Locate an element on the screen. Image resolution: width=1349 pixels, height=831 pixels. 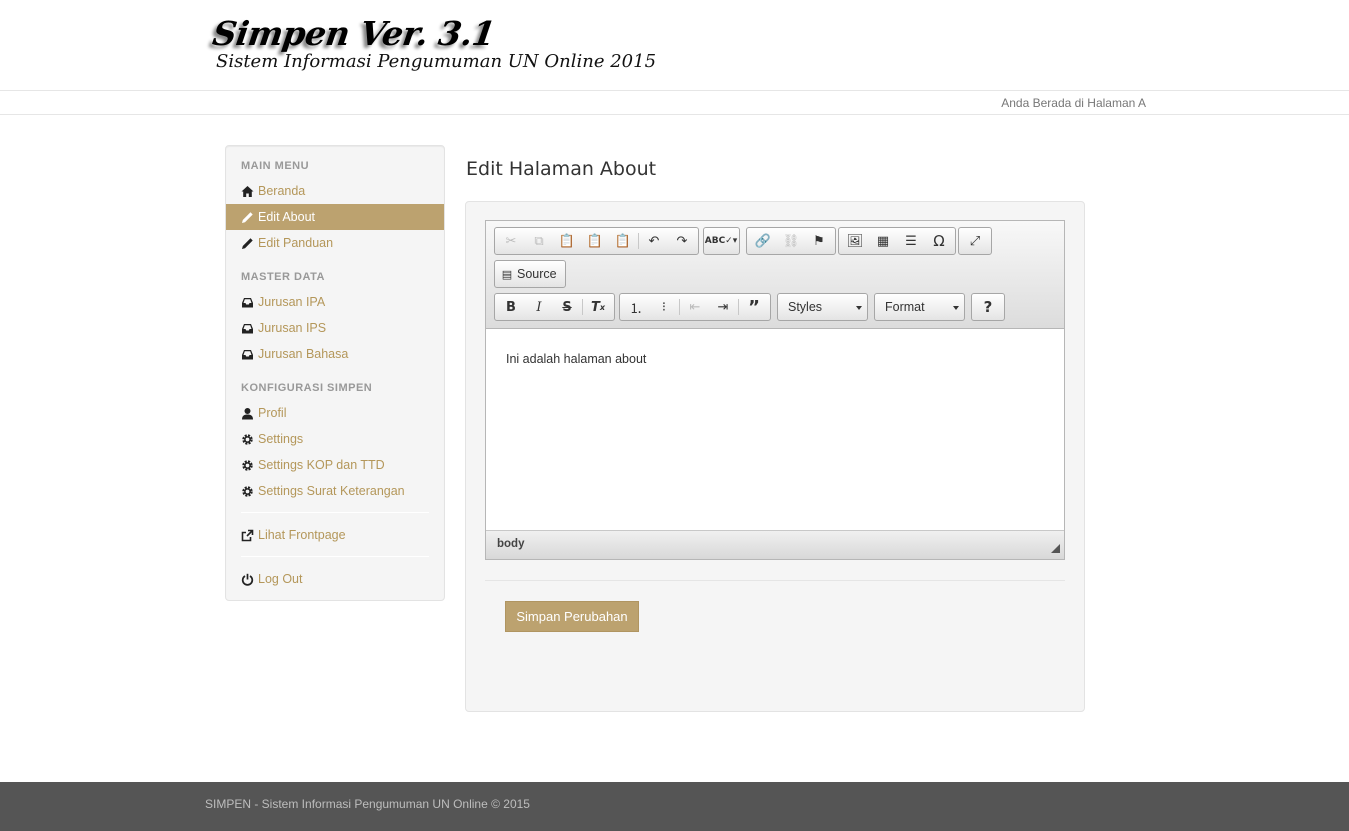
sidebar-item-log-out: Log Out is located at coordinates (335, 579).